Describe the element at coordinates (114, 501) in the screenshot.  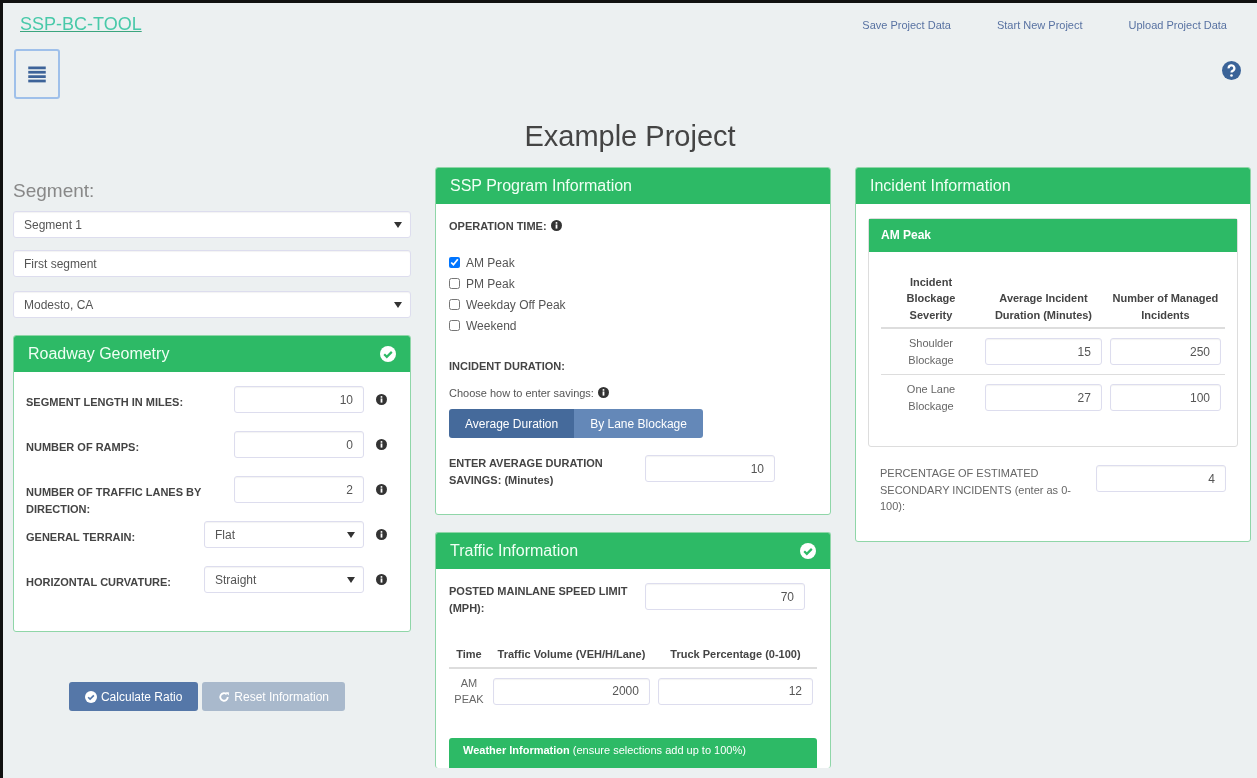
I see `field-label: NUMBER OF TRAFFIC LANES BY DIRECTION:` at that location.